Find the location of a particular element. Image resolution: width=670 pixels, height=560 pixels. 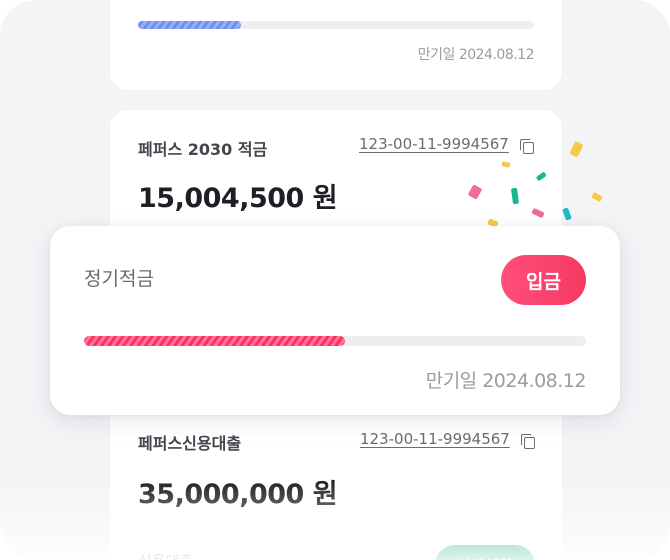

copy-icon is located at coordinates (528, 441).